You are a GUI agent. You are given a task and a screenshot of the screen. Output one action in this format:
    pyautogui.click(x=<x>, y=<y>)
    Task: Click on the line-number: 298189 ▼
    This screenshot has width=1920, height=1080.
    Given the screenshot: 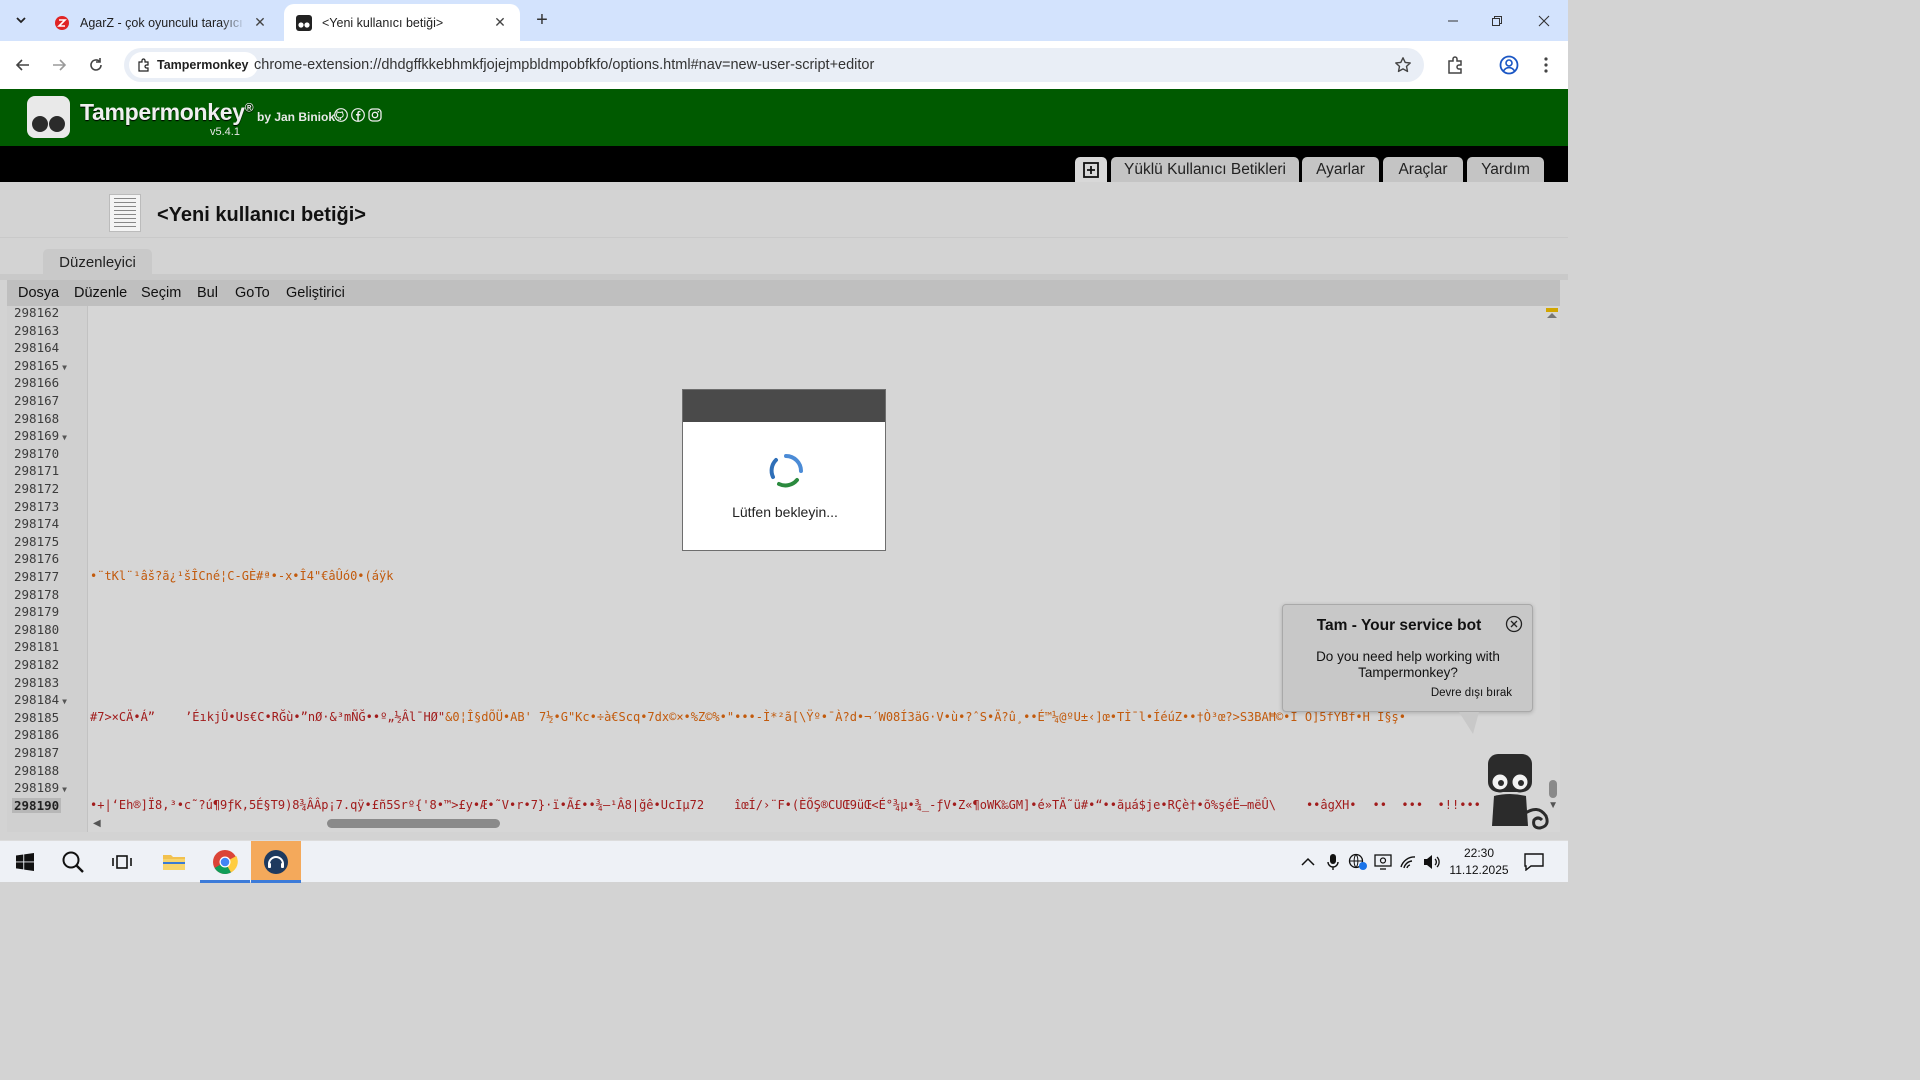 What is the action you would take?
    pyautogui.click(x=40, y=788)
    